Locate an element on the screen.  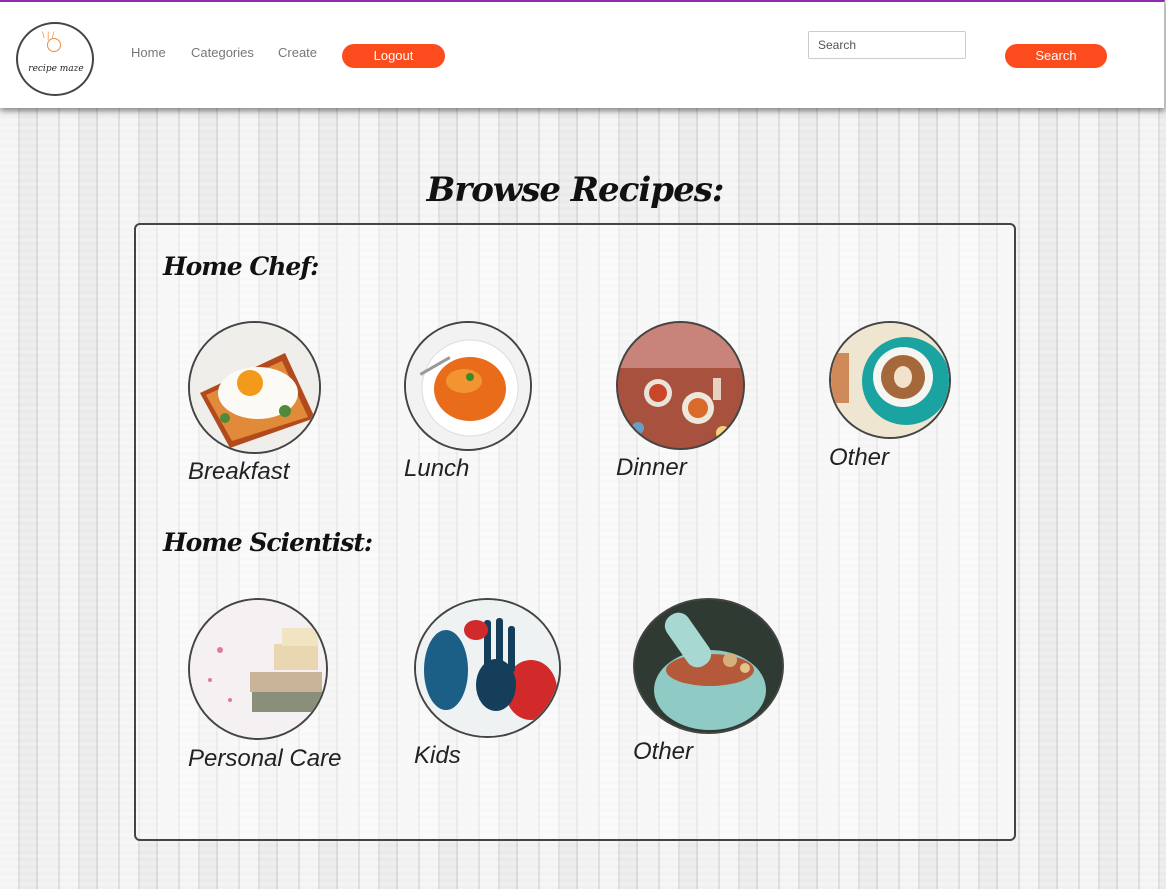
search-input: Search is located at coordinates (887, 45).